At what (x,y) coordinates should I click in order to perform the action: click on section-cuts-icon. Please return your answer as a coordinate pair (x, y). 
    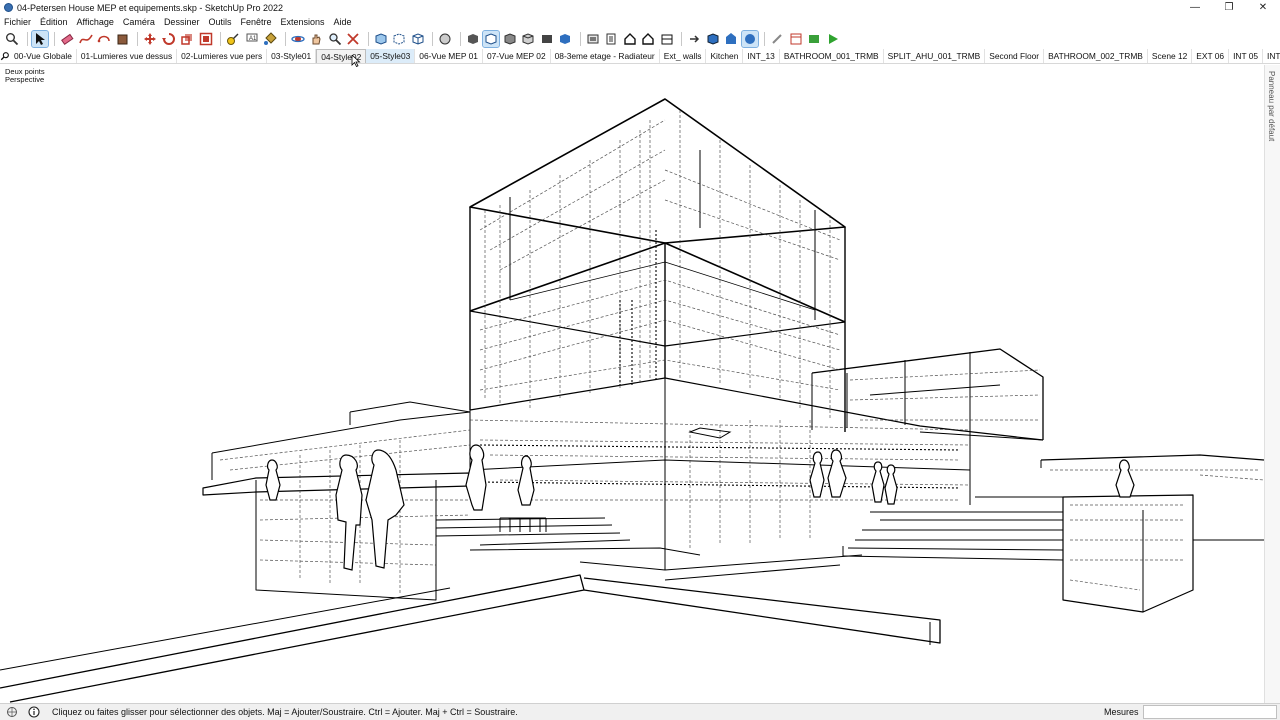
    Looking at the image, I should click on (694, 39).